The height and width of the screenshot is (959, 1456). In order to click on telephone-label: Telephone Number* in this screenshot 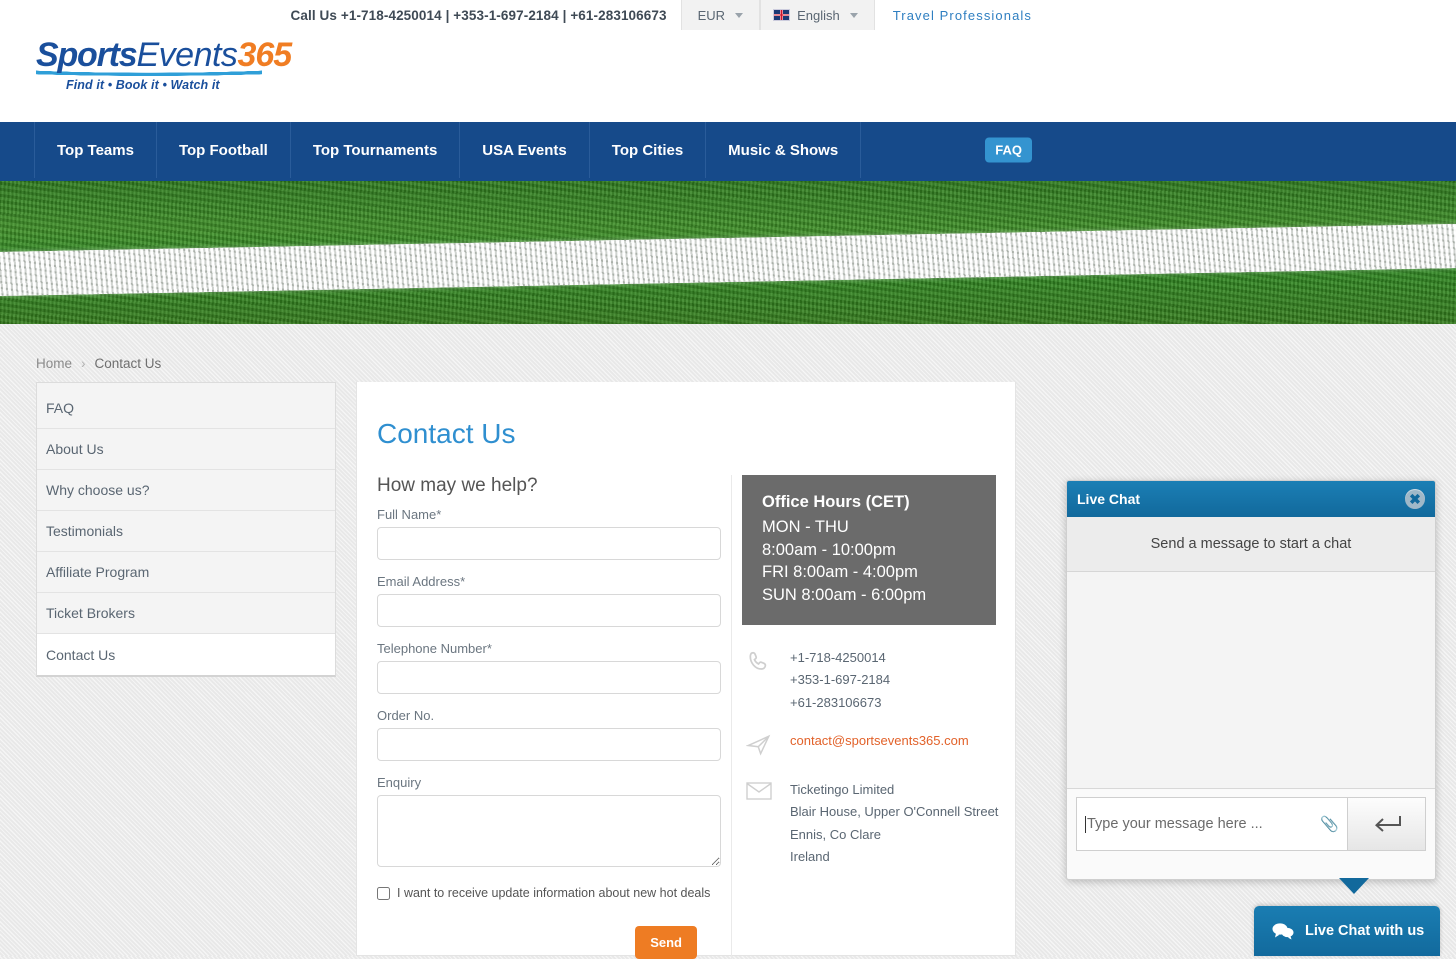, I will do `click(434, 648)`.